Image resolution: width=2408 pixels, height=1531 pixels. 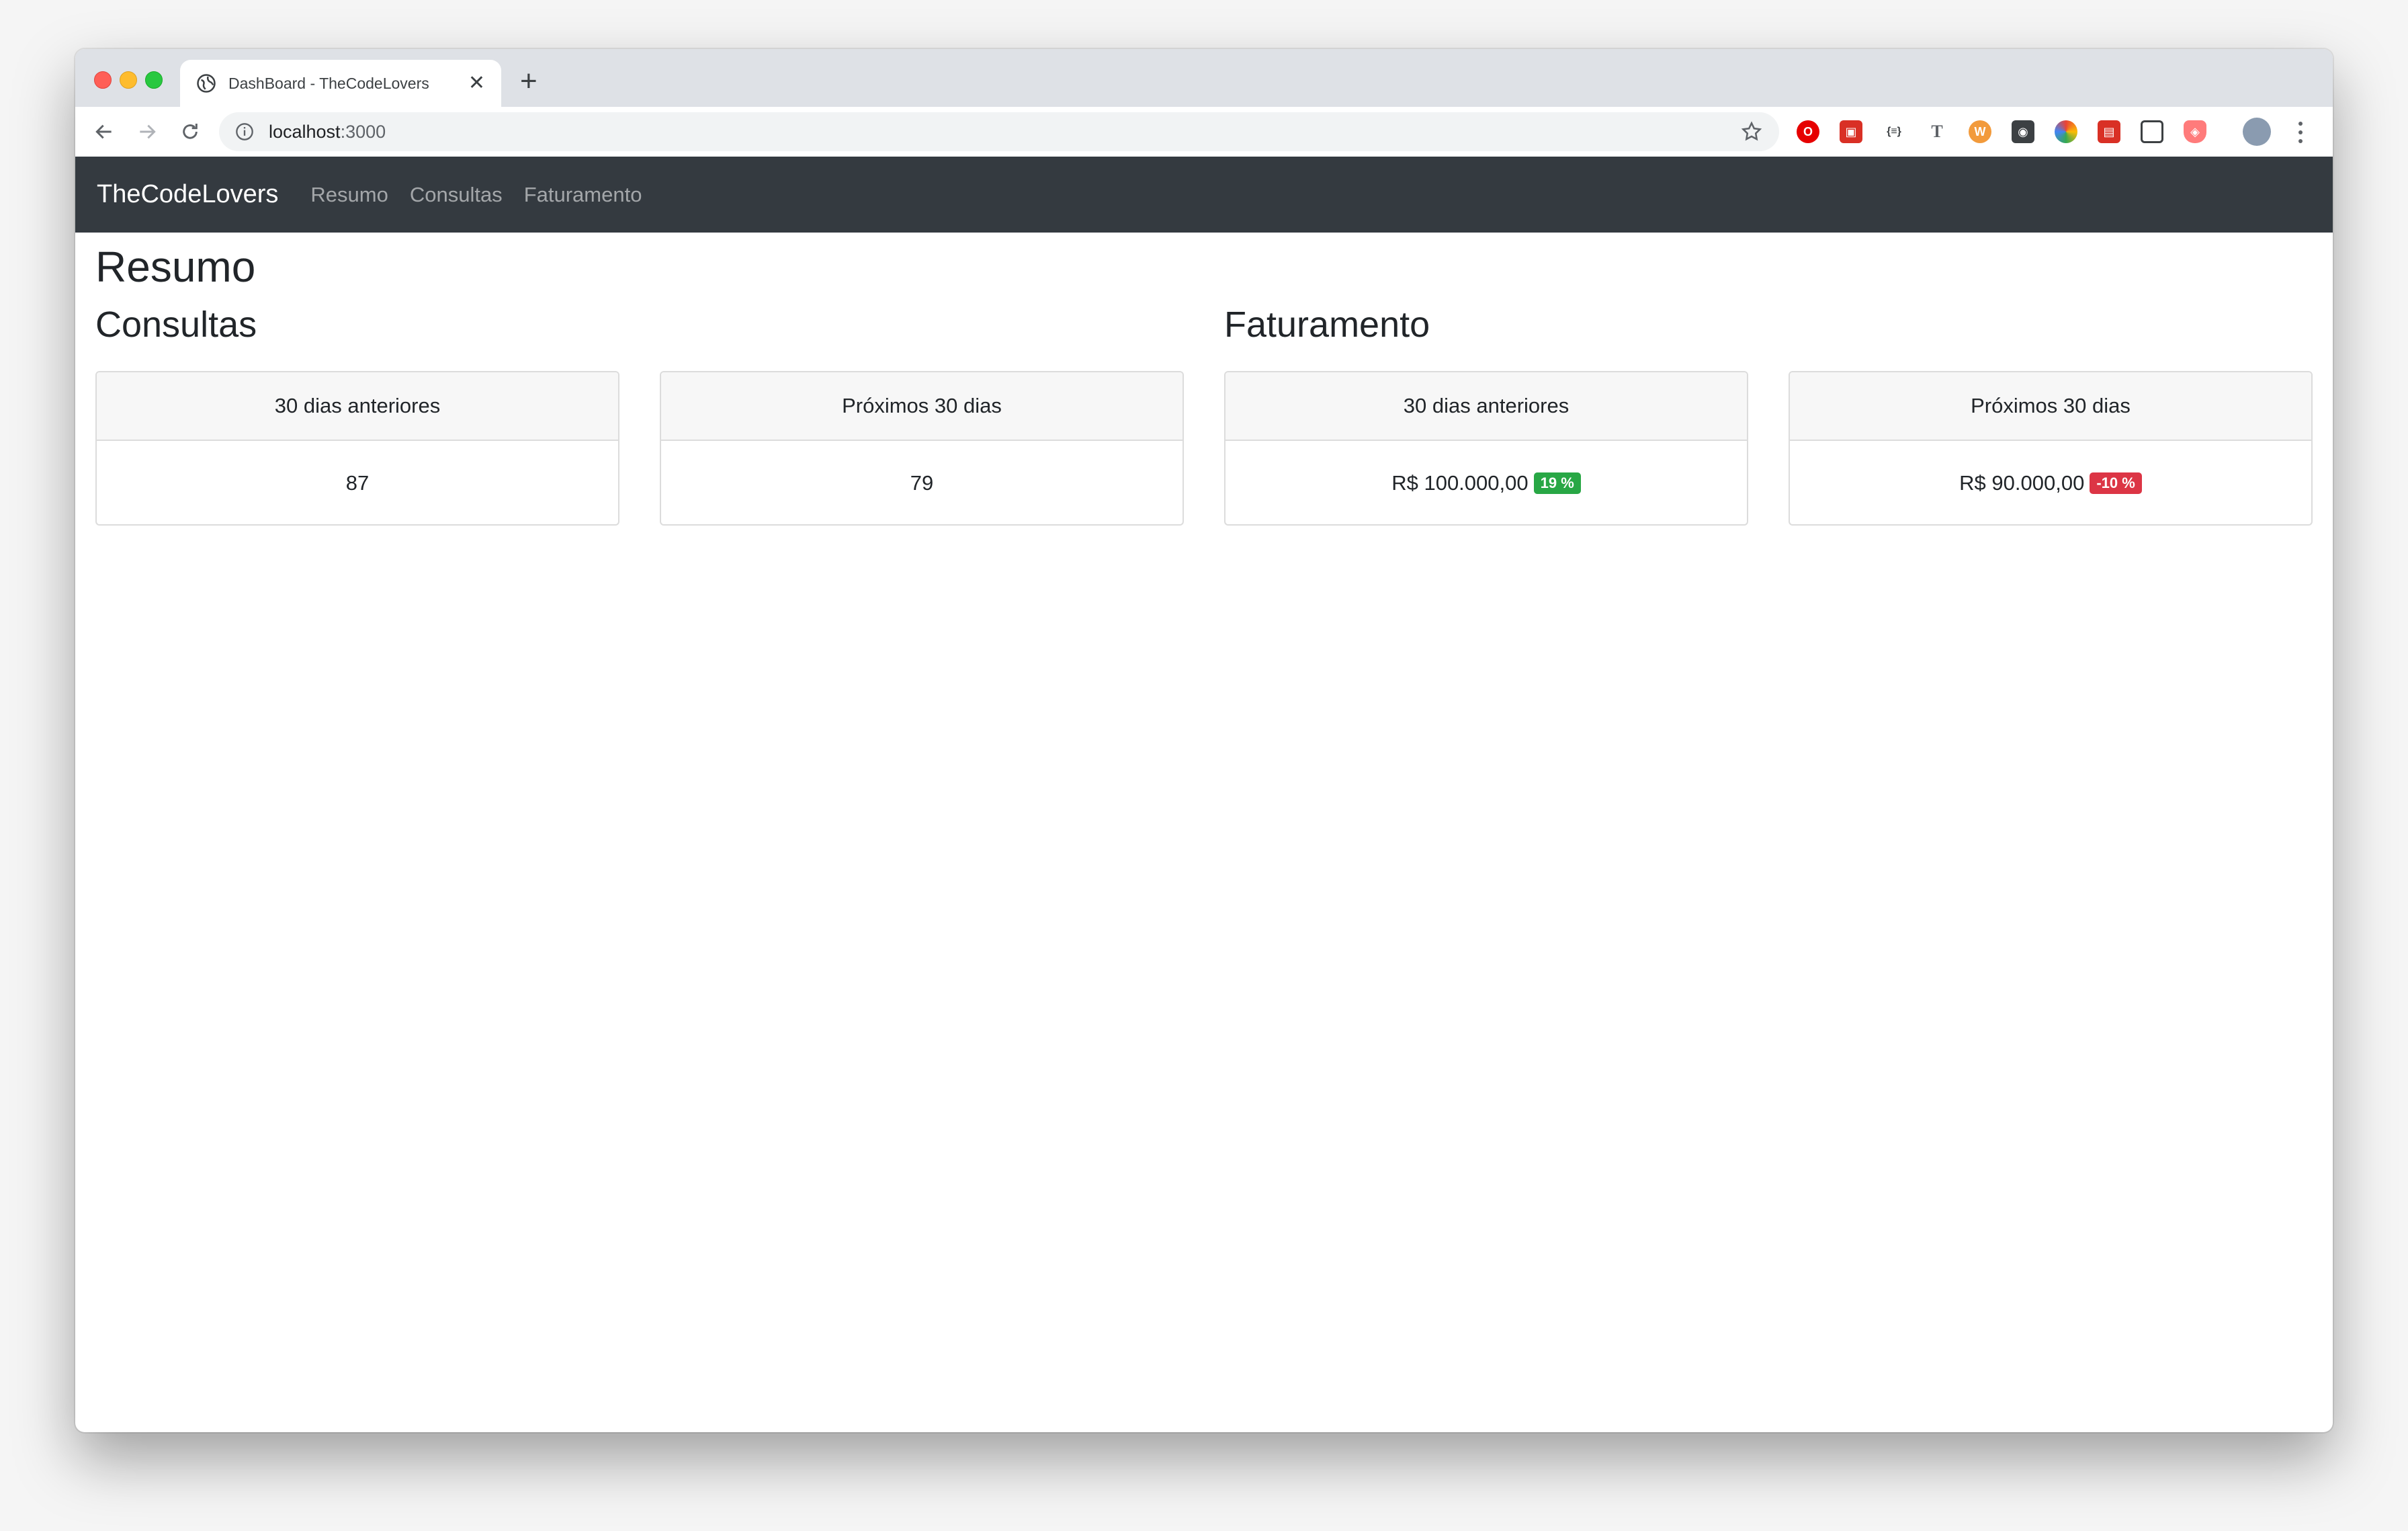 I want to click on color-wheel-icon, so click(x=2066, y=131).